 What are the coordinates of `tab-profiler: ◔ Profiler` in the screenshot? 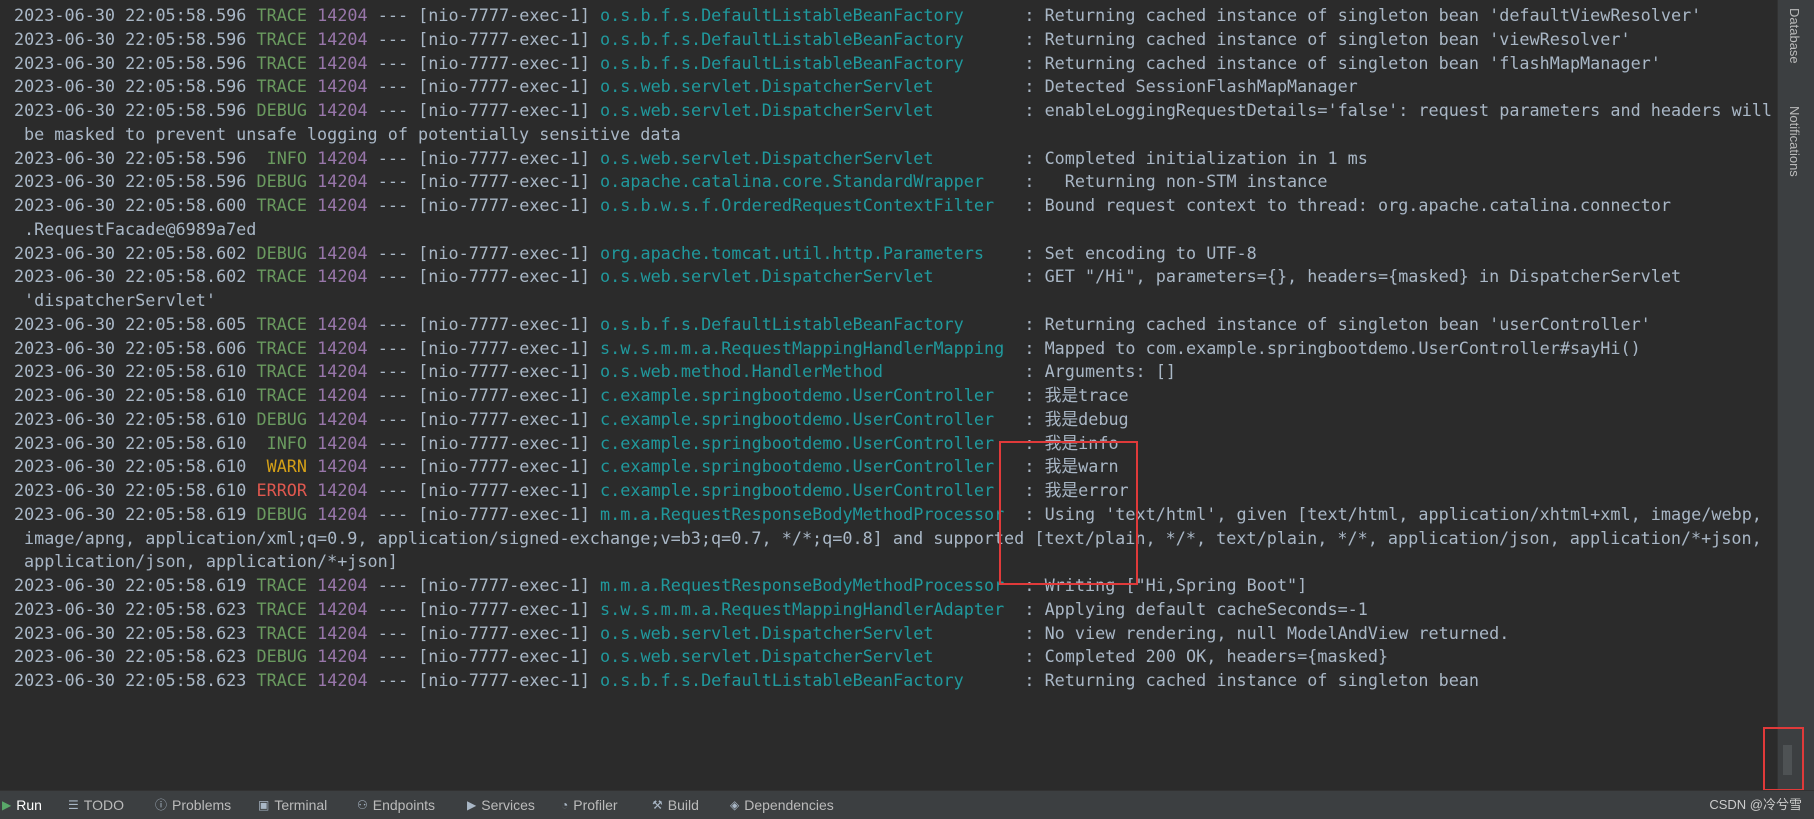 It's located at (589, 805).